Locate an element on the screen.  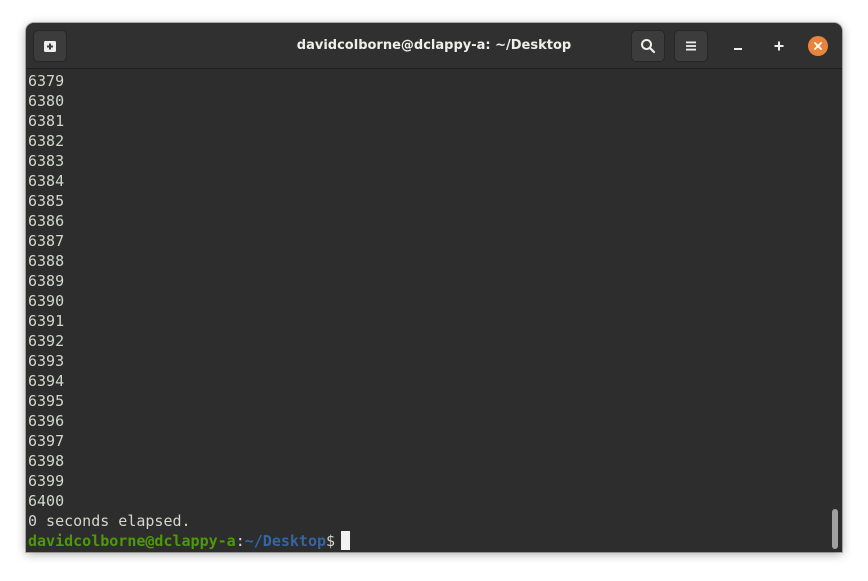
menu-button is located at coordinates (691, 46).